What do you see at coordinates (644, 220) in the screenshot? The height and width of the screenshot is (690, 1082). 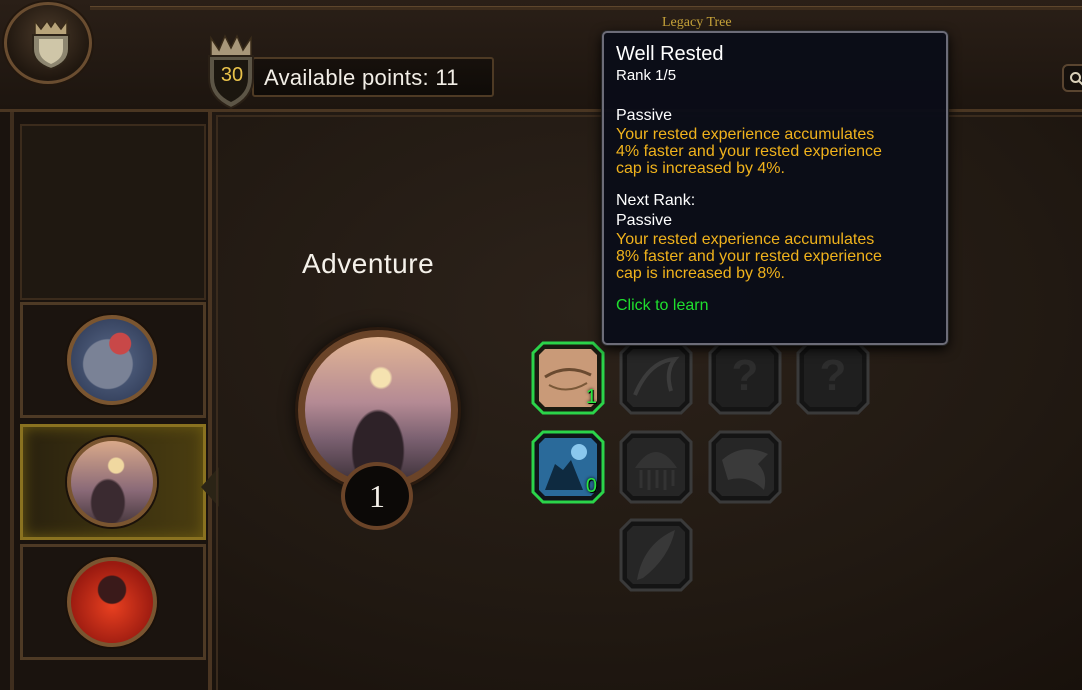 I see `tooltip-next-type: Passive` at bounding box center [644, 220].